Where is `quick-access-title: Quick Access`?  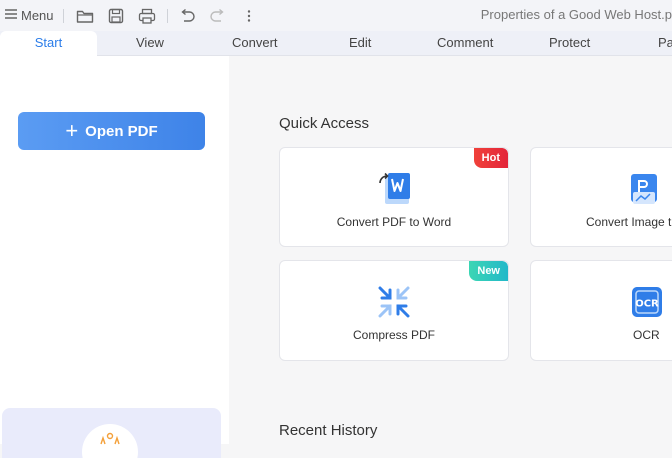
quick-access-title: Quick Access is located at coordinates (324, 123).